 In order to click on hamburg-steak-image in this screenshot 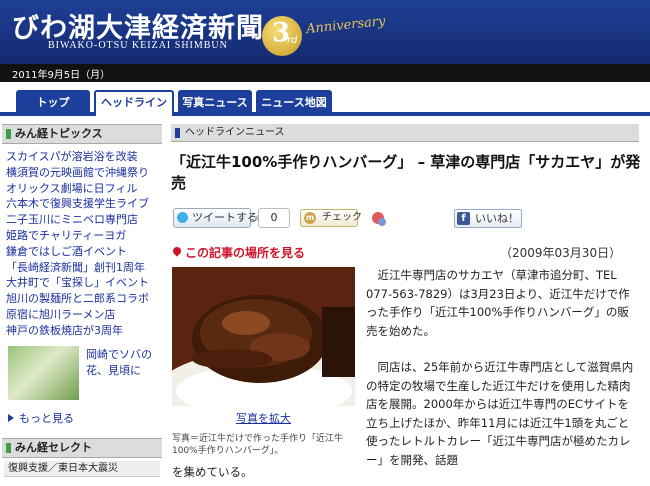, I will do `click(263, 336)`.